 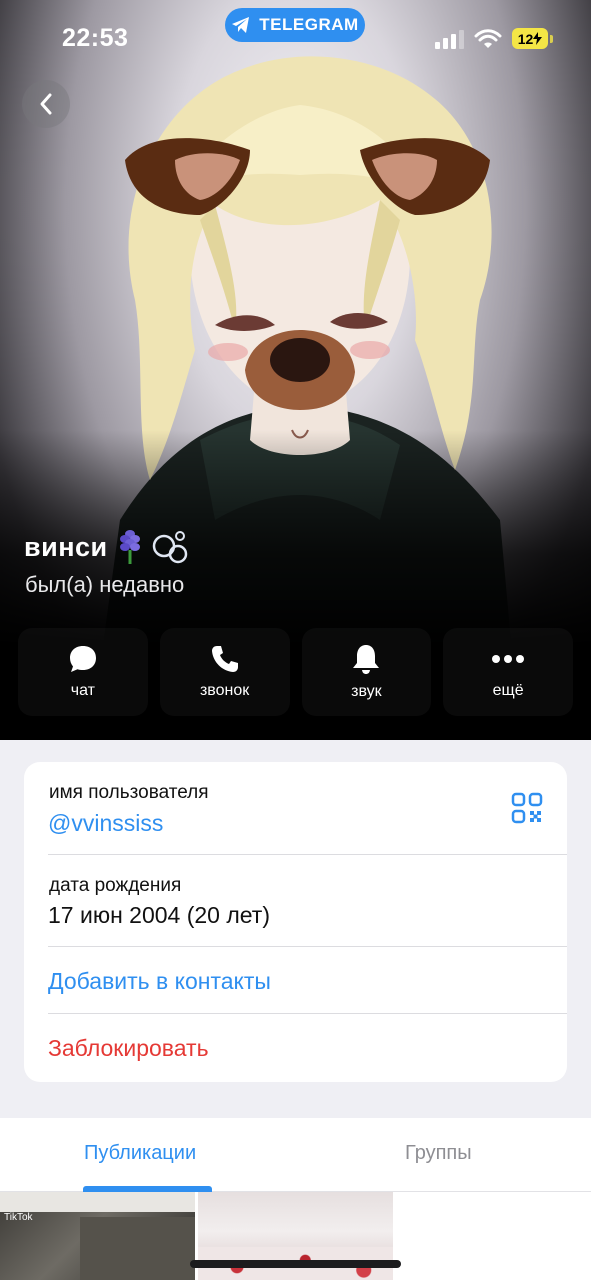 I want to click on telegram-label: TELEGRAM, so click(x=309, y=24).